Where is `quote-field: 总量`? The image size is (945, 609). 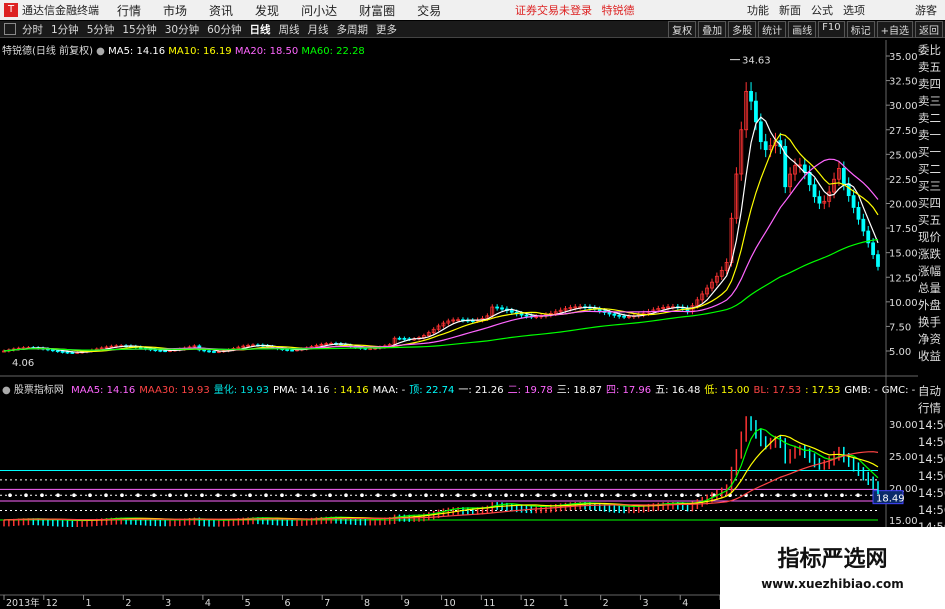
quote-field: 总量 is located at coordinates (931, 288).